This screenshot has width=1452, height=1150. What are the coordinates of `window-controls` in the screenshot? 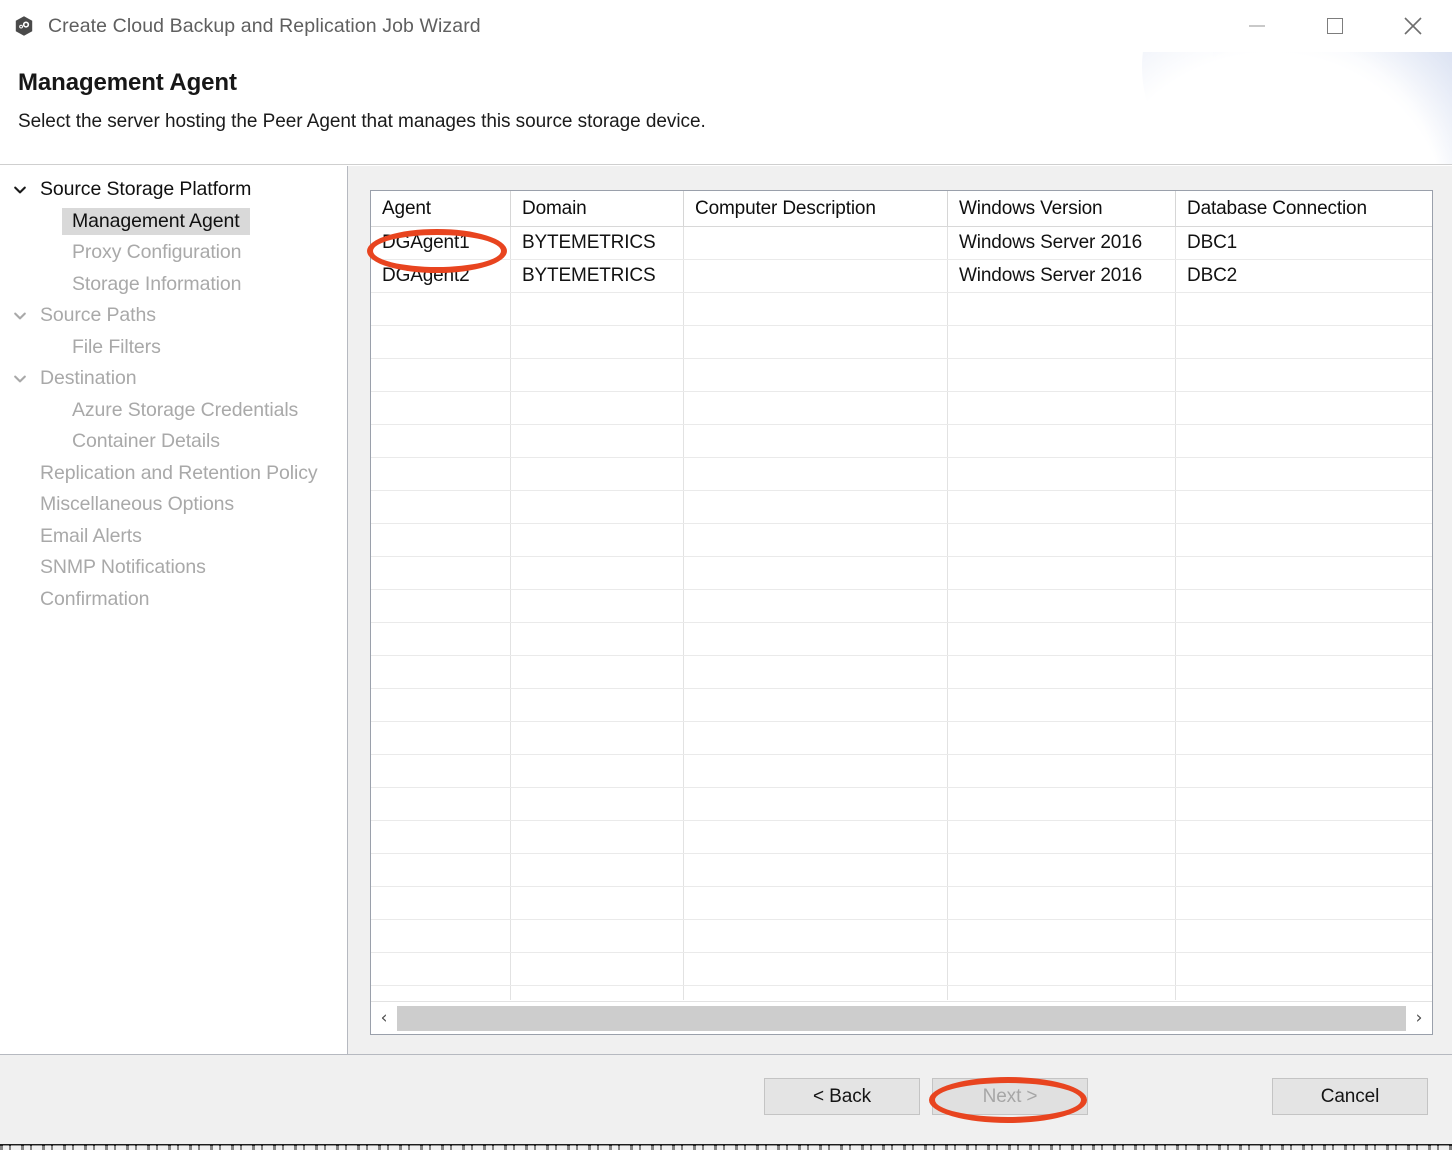 It's located at (1335, 26).